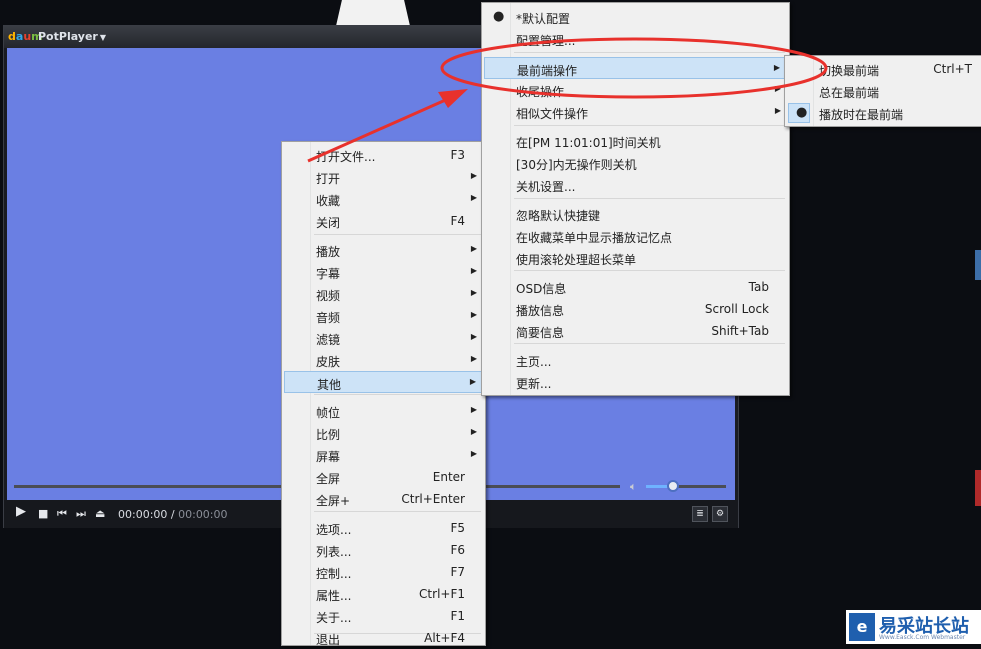 The width and height of the screenshot is (981, 649). I want to click on eject-icon: ⏏, so click(100, 513).